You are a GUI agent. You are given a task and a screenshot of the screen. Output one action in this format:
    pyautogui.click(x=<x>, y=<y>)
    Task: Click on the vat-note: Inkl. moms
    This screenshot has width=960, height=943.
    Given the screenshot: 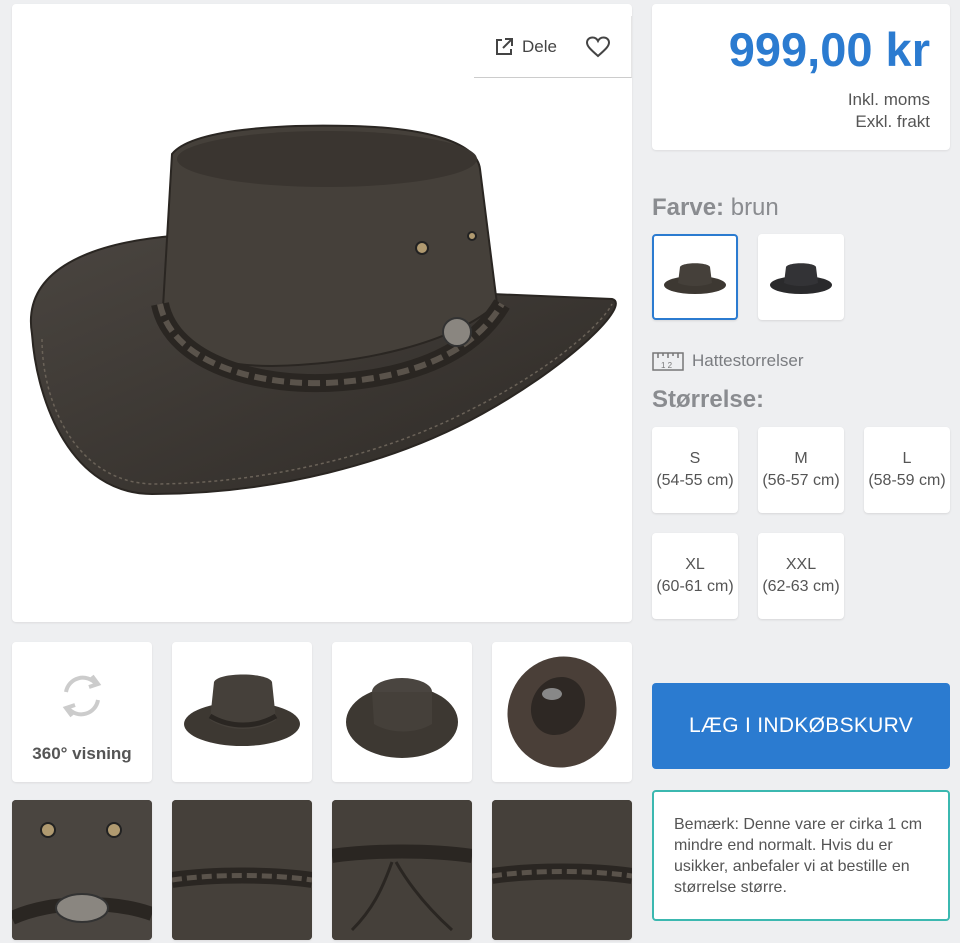 What is the action you would take?
    pyautogui.click(x=888, y=99)
    